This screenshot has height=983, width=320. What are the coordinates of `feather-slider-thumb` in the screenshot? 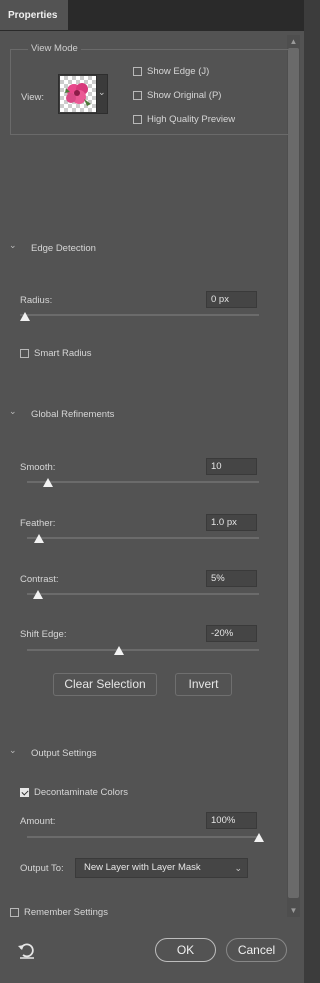 It's located at (39, 538).